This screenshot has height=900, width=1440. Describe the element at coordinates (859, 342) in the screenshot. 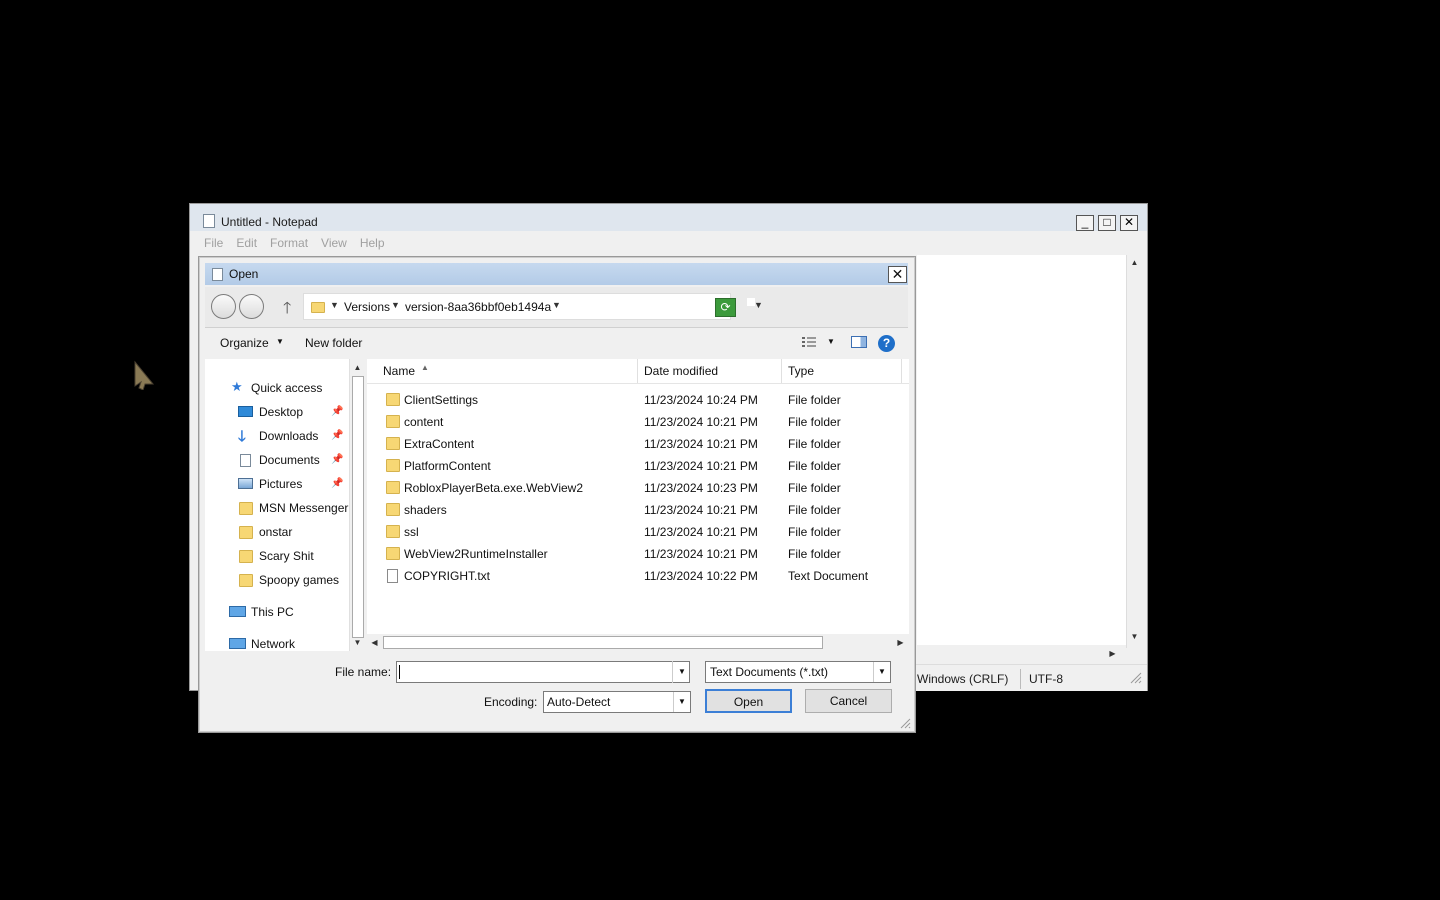

I see `preview-pane-icon` at that location.